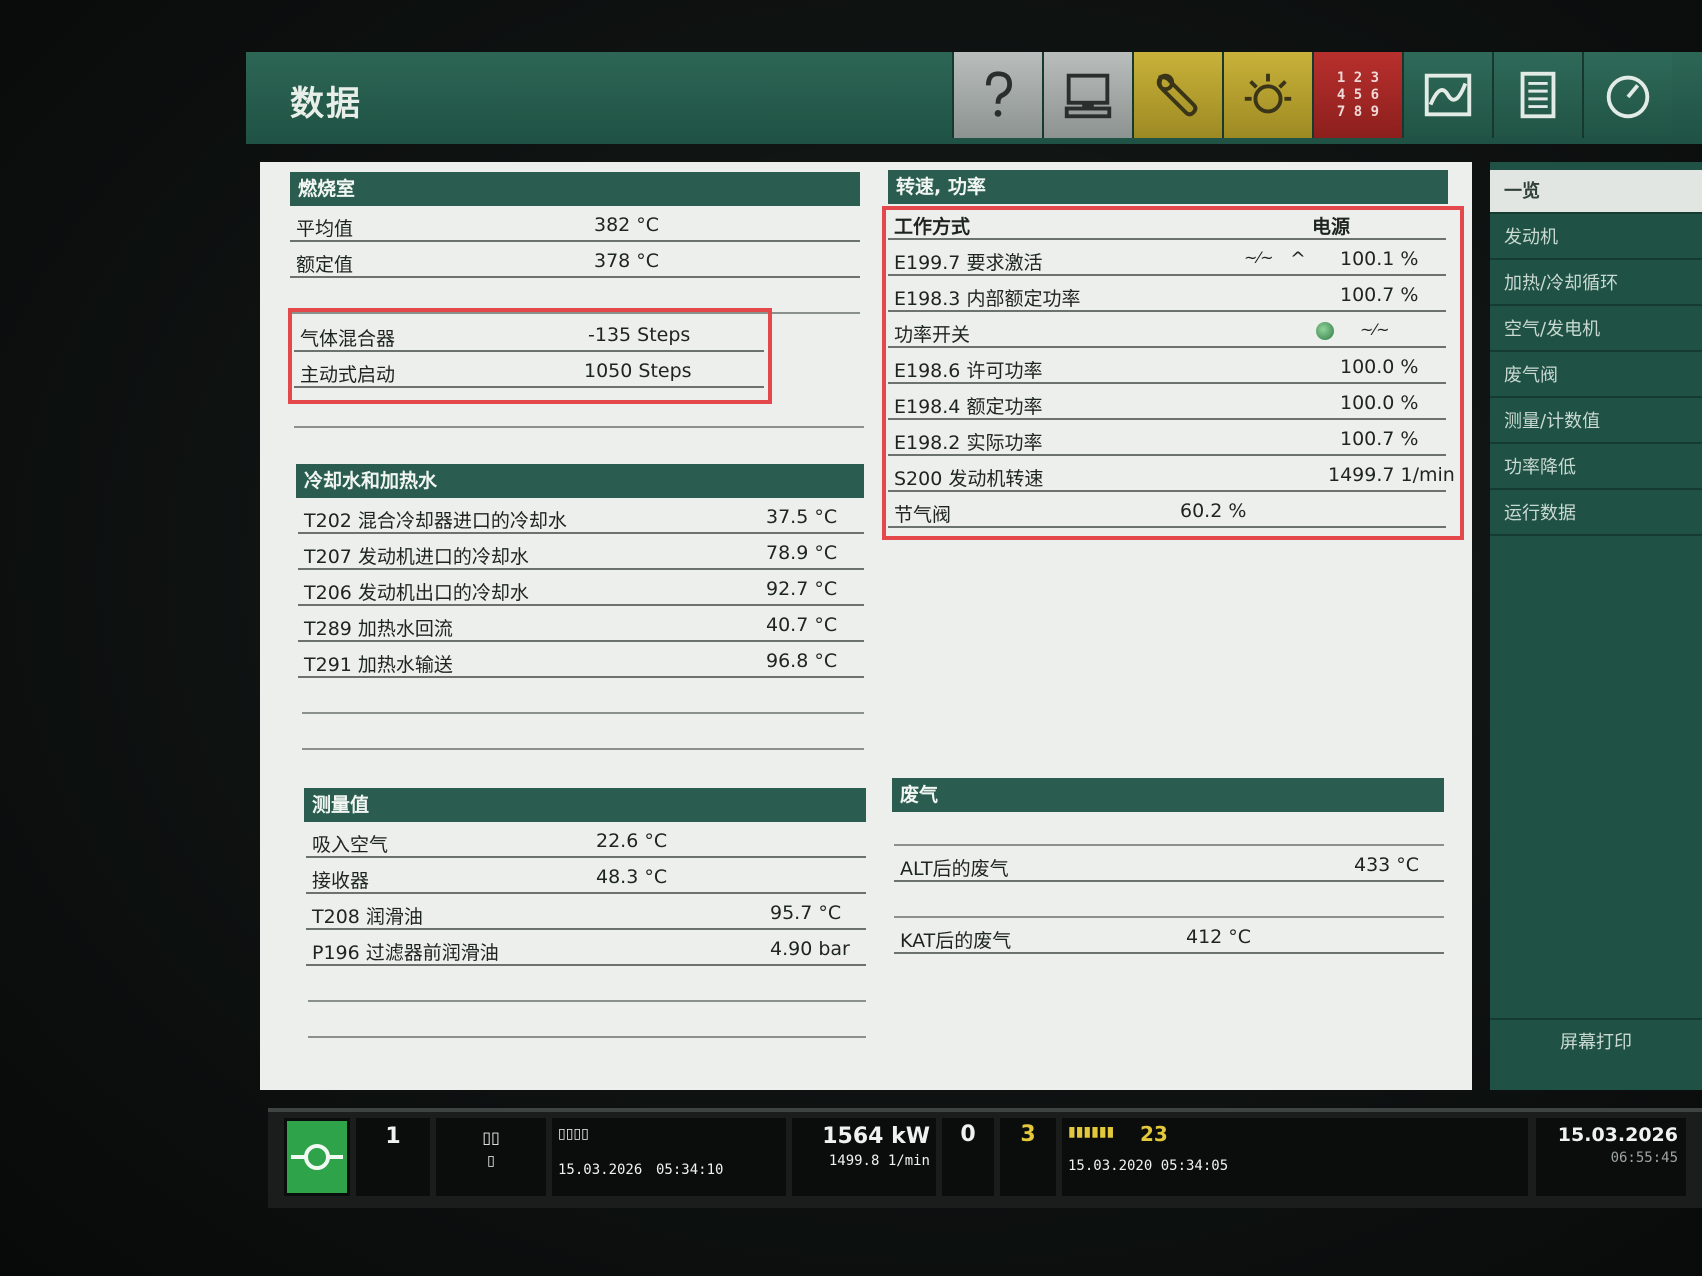  I want to click on table-row: 额定值 378 °C, so click(575, 261).